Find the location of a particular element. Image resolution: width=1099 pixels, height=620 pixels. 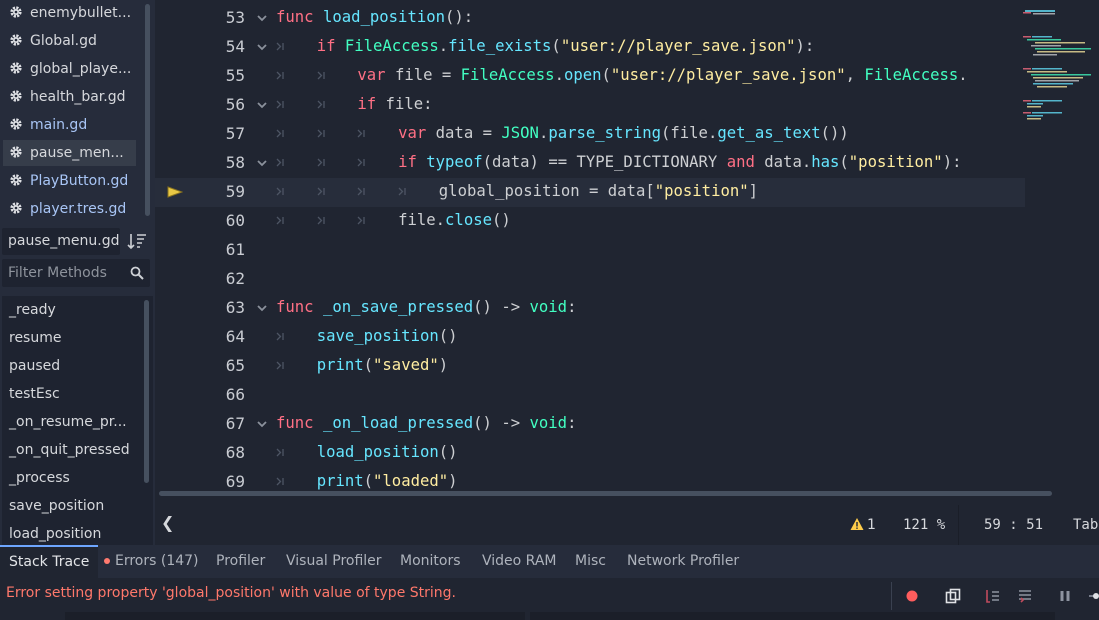

pause-icon is located at coordinates (1065, 596).